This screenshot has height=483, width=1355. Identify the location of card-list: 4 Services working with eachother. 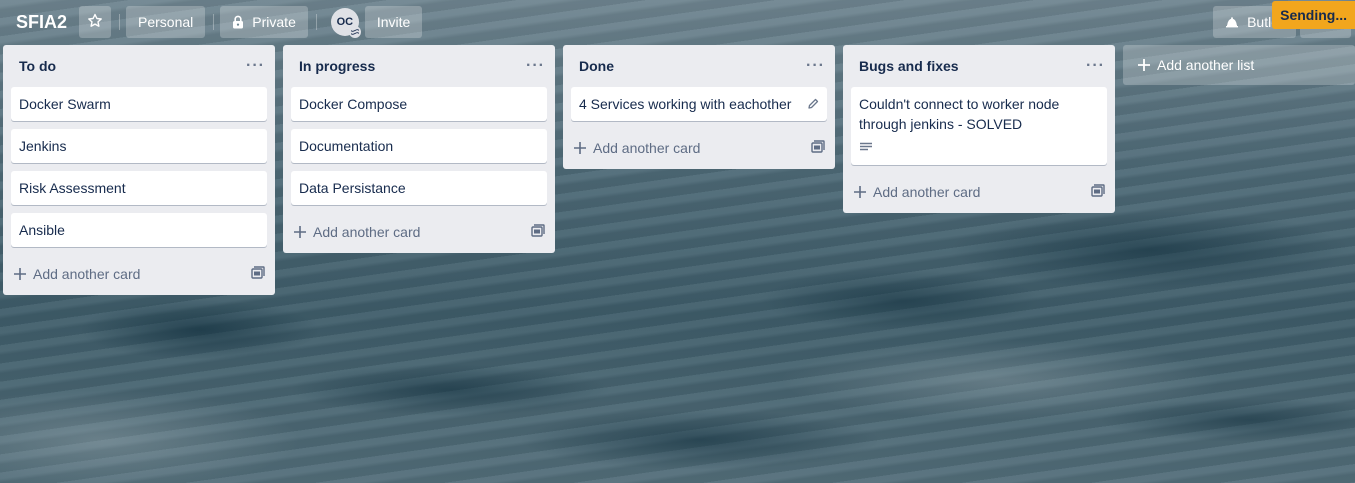
(699, 104).